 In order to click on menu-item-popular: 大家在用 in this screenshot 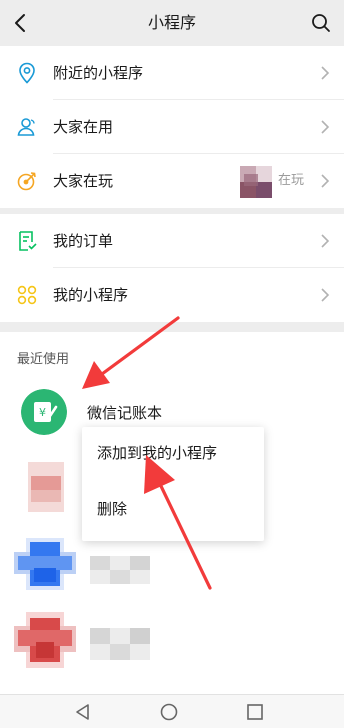, I will do `click(172, 127)`.